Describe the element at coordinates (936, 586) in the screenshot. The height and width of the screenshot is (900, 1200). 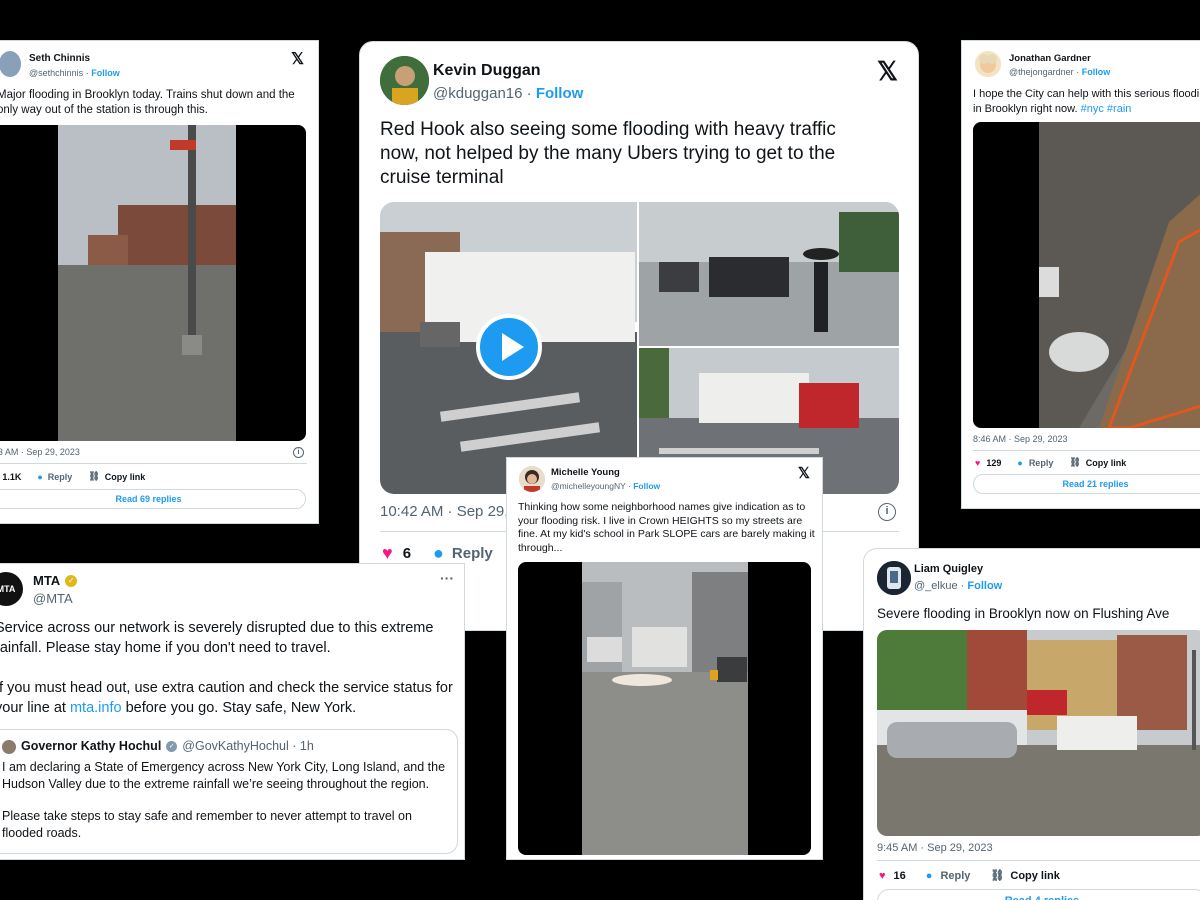
I see `author-handle: @_elkue` at that location.